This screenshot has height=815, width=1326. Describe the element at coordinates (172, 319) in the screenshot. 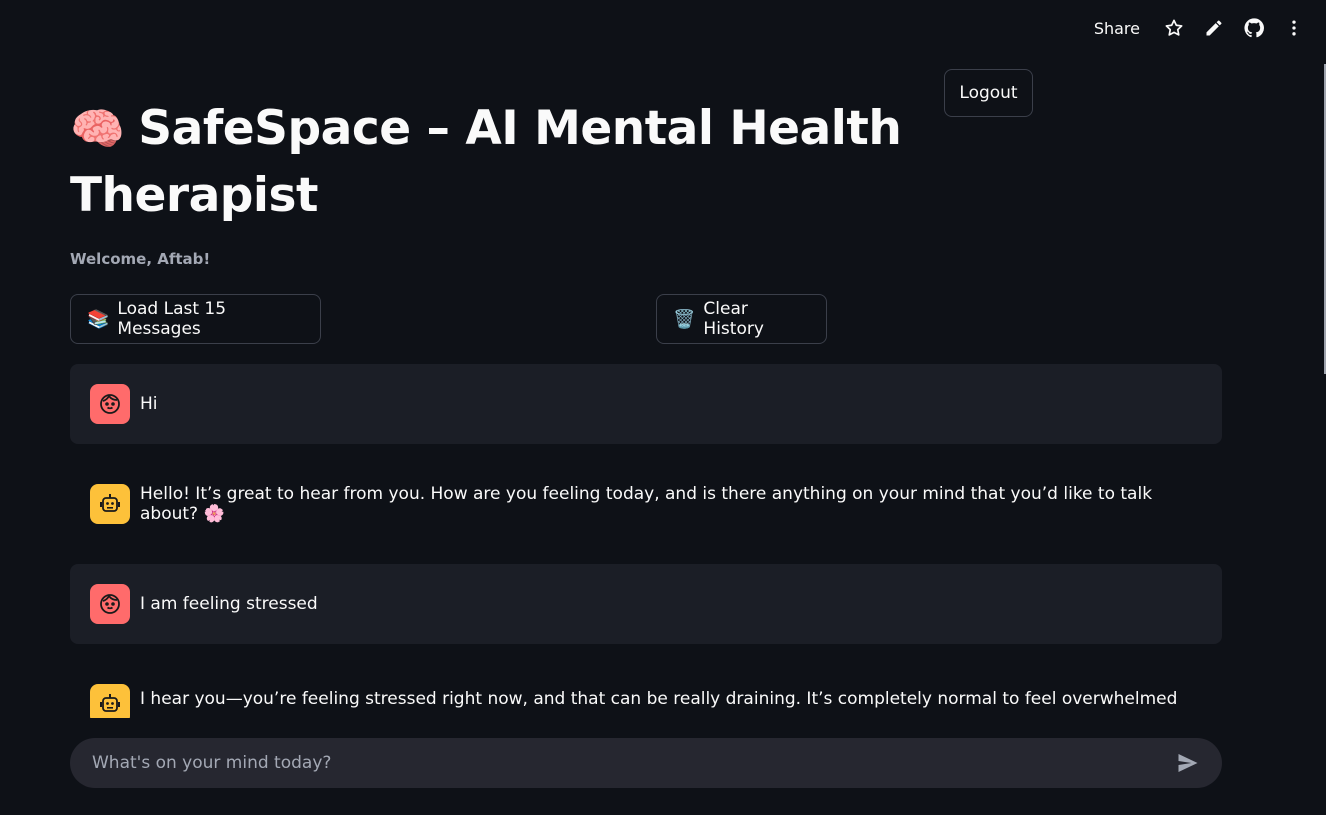

I see `load-messages-label: Load Last 15 Messages` at that location.